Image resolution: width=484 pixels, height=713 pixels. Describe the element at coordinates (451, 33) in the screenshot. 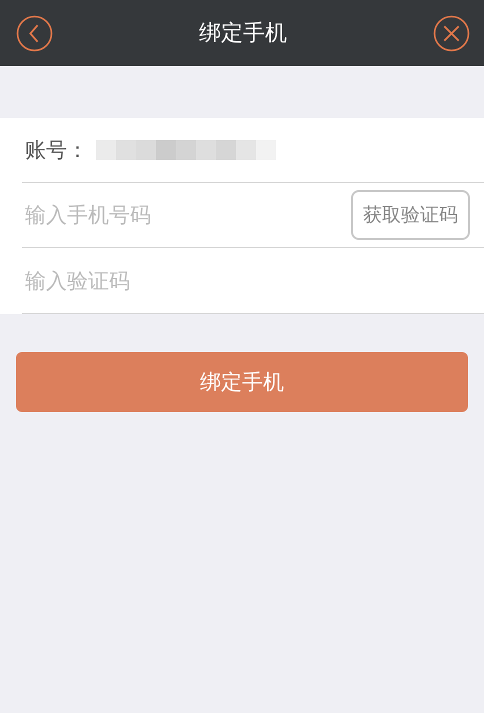

I see `close-icon` at that location.